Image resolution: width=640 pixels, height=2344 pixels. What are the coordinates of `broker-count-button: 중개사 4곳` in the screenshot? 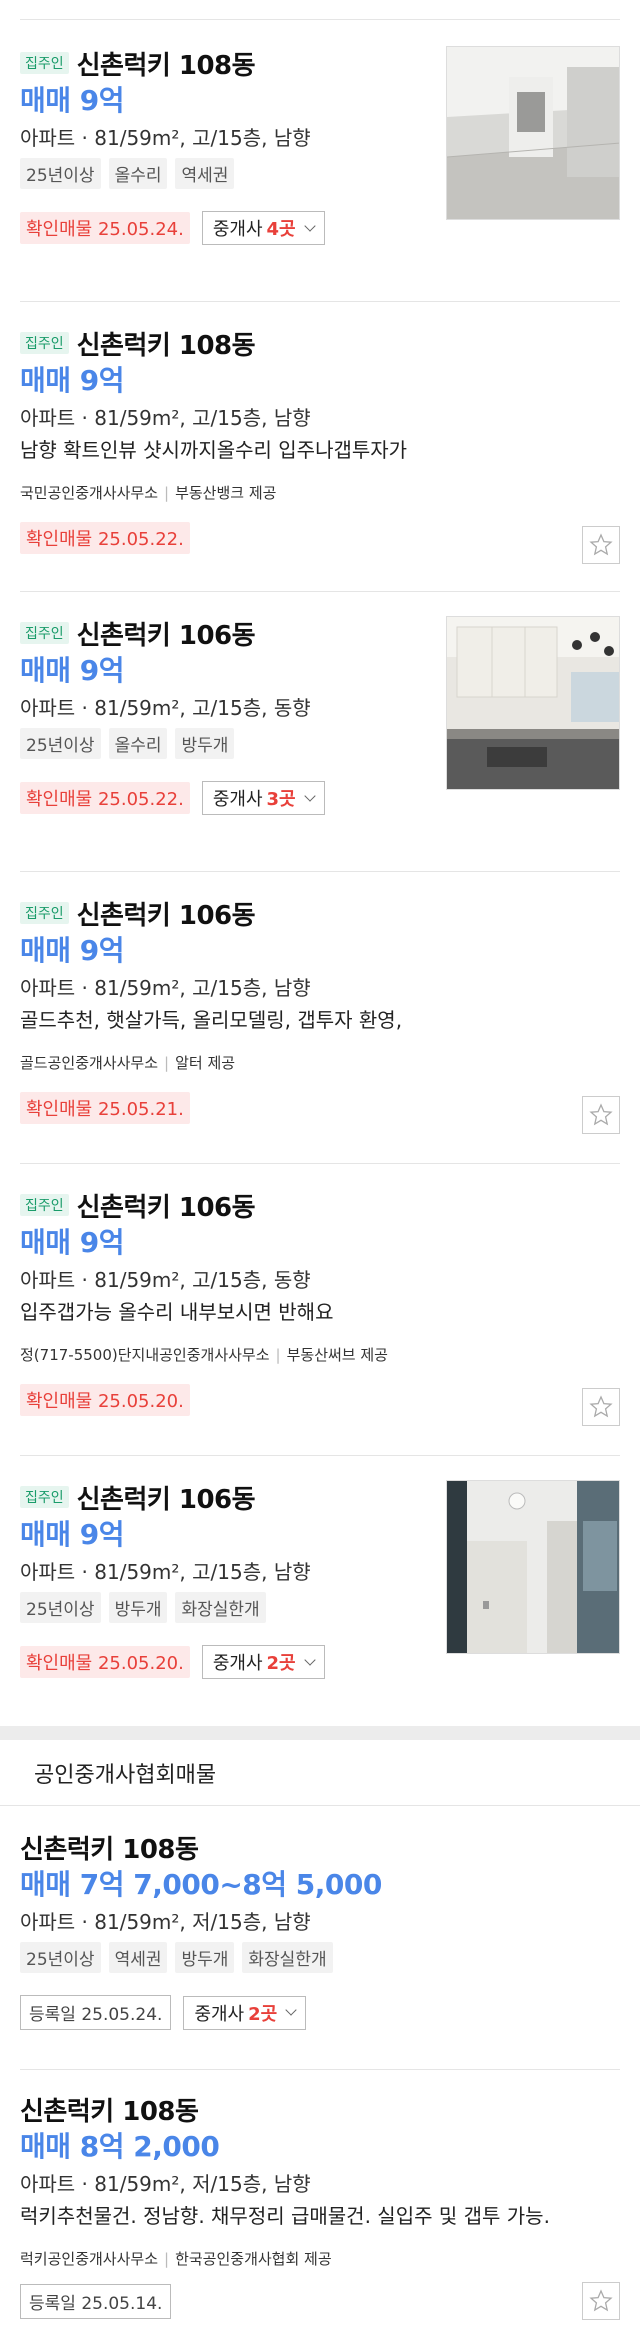 It's located at (263, 228).